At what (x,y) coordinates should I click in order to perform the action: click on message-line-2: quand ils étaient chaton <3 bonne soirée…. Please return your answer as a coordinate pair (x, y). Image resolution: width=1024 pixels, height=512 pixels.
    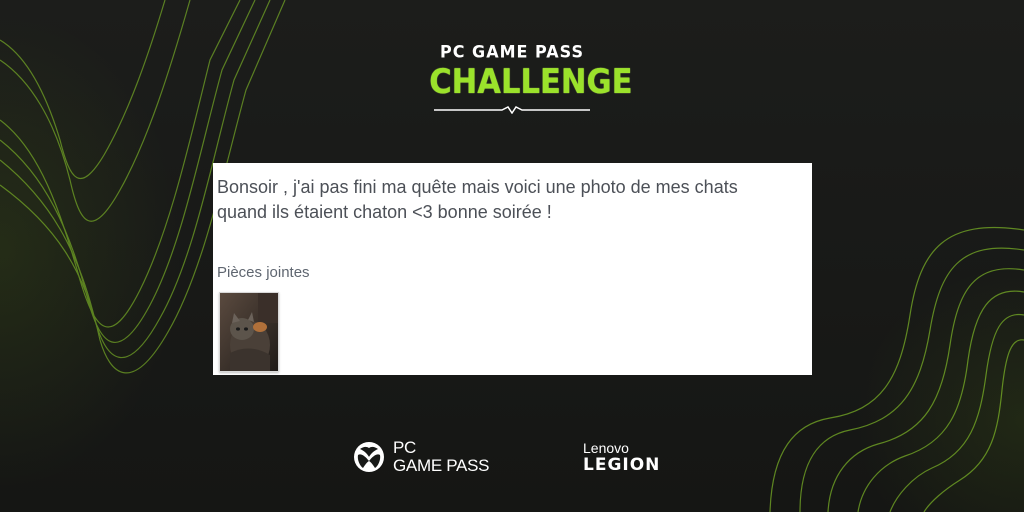
    Looking at the image, I should click on (384, 212).